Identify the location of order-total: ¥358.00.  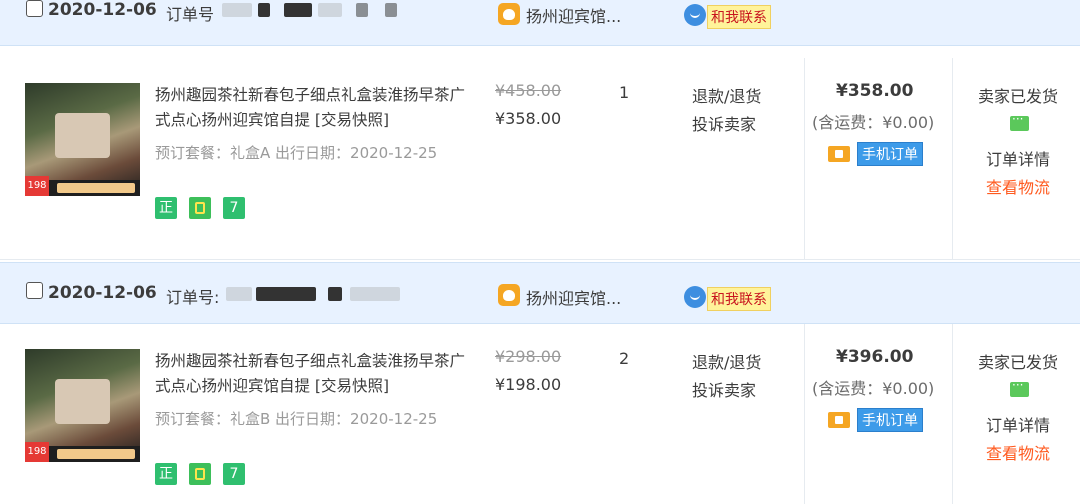
(875, 91).